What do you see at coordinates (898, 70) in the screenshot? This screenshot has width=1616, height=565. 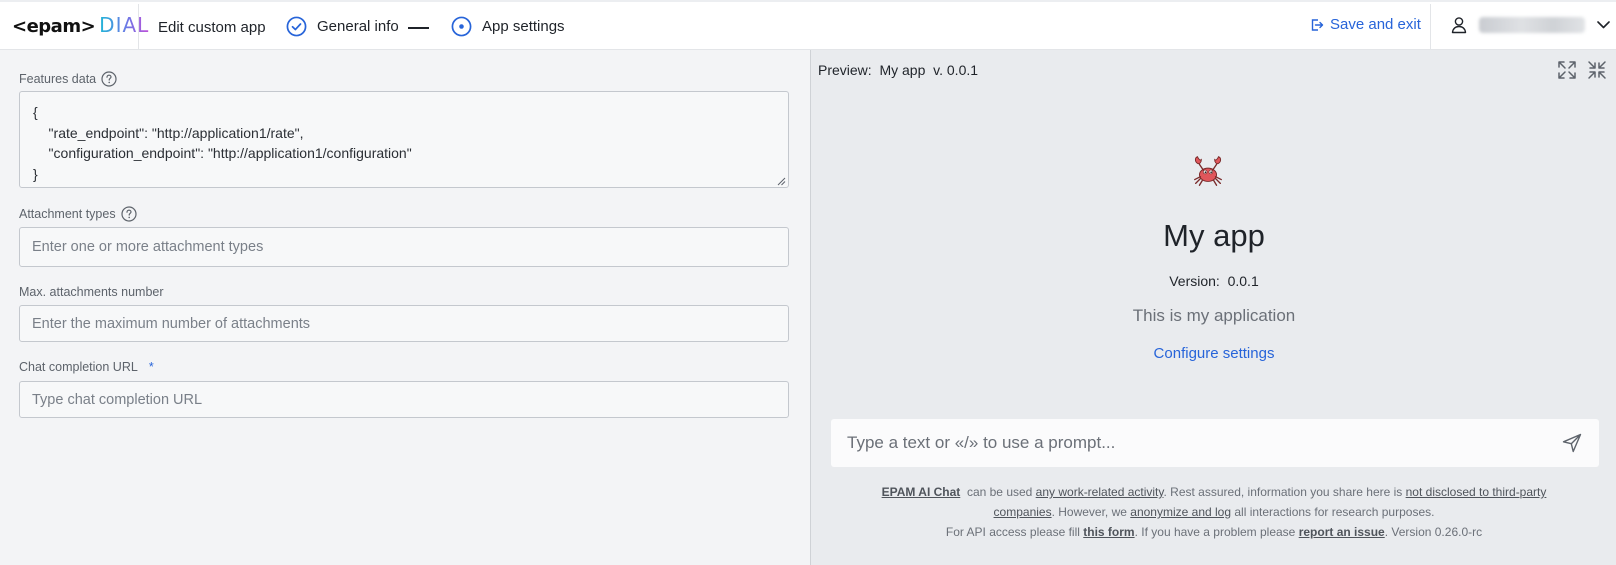 I see `preview-title: Preview: My app v. 0.0.1` at bounding box center [898, 70].